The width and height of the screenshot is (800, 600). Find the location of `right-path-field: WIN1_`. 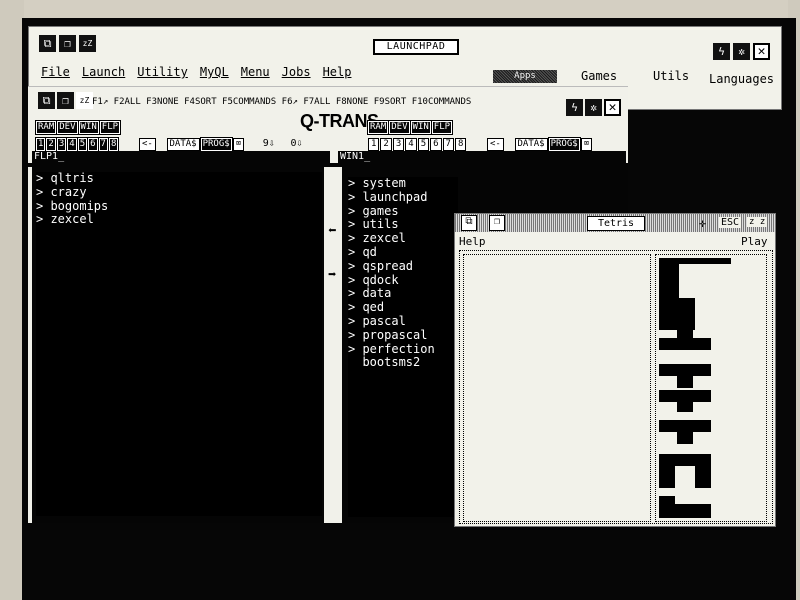

right-path-field: WIN1_ is located at coordinates (482, 157).